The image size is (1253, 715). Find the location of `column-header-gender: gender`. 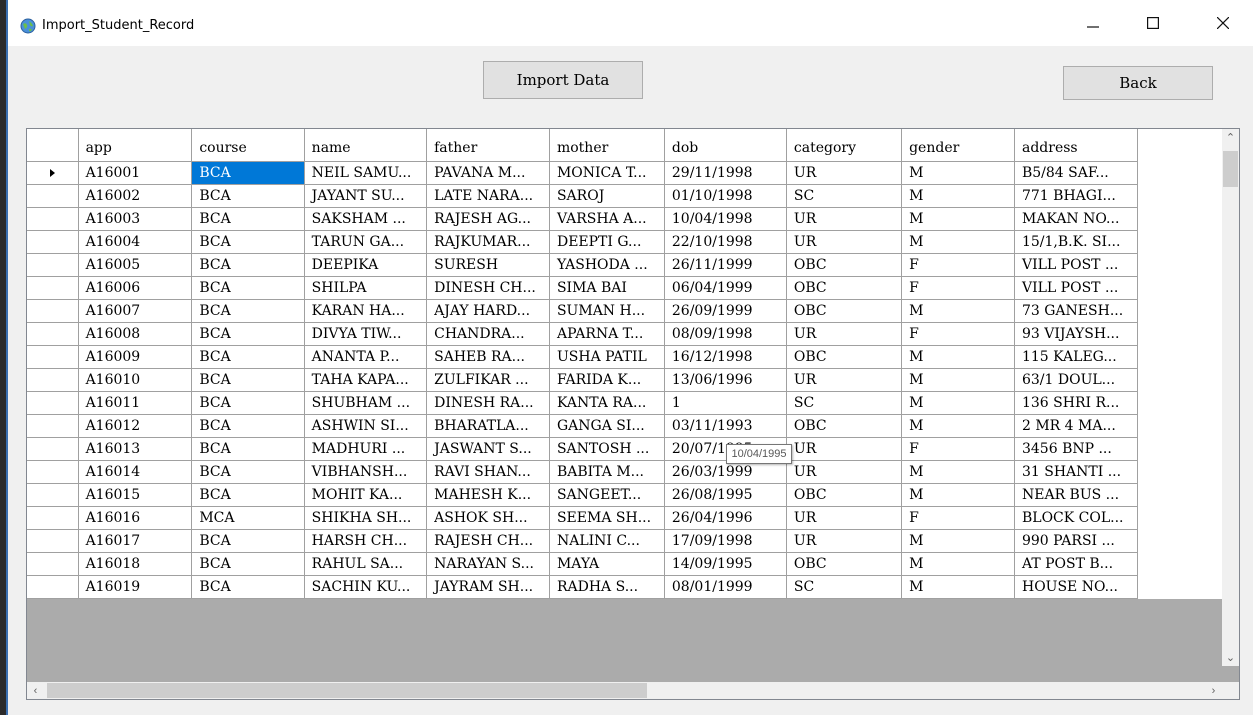

column-header-gender: gender is located at coordinates (958, 145).